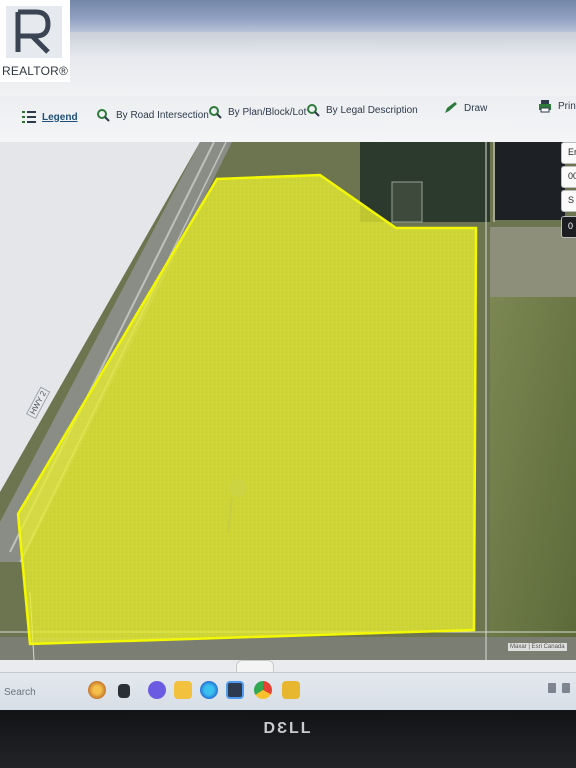 The image size is (576, 768). I want to click on printer-icon, so click(545, 106).